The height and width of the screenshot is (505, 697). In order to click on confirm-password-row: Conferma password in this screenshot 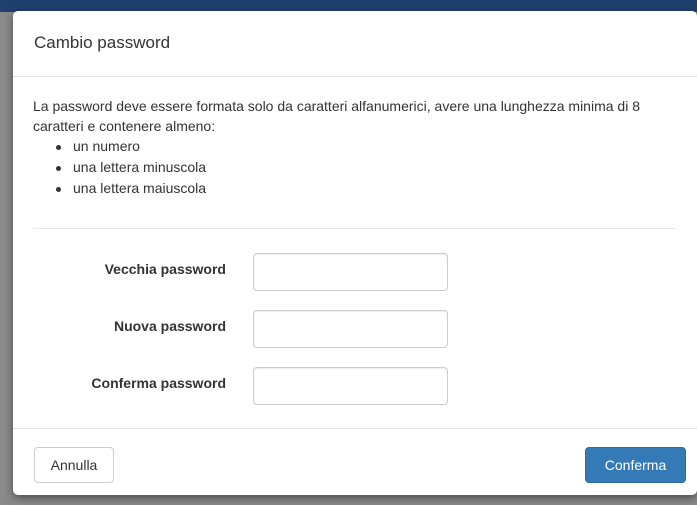, I will do `click(354, 386)`.